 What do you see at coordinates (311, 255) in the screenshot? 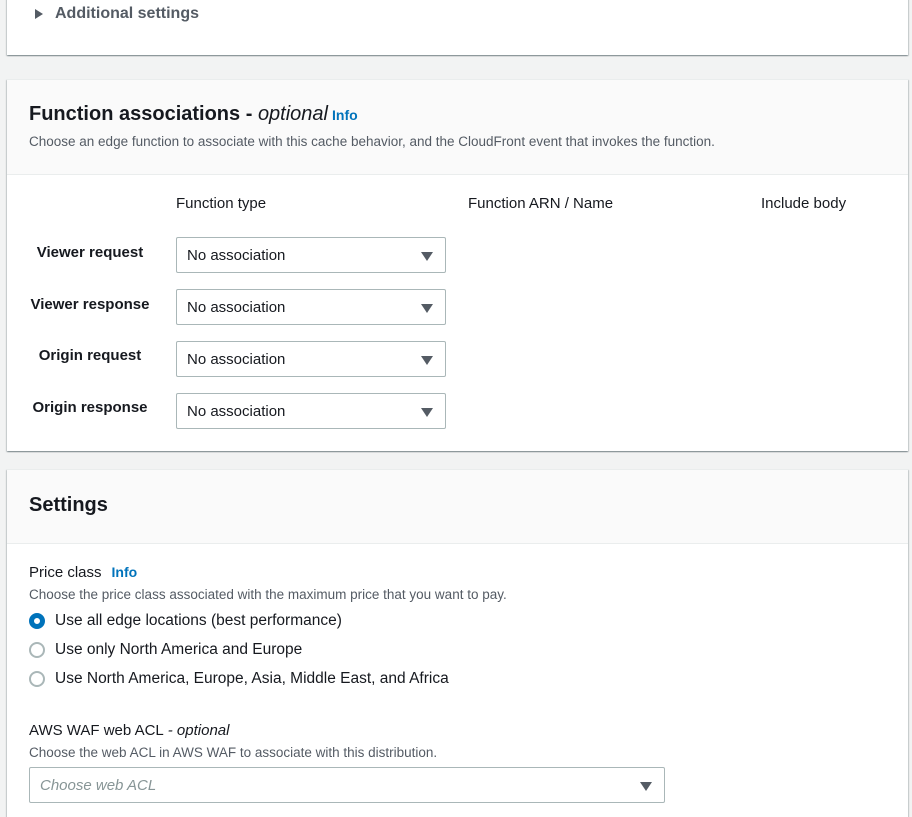
I see `viewer-request-function-select: No association` at bounding box center [311, 255].